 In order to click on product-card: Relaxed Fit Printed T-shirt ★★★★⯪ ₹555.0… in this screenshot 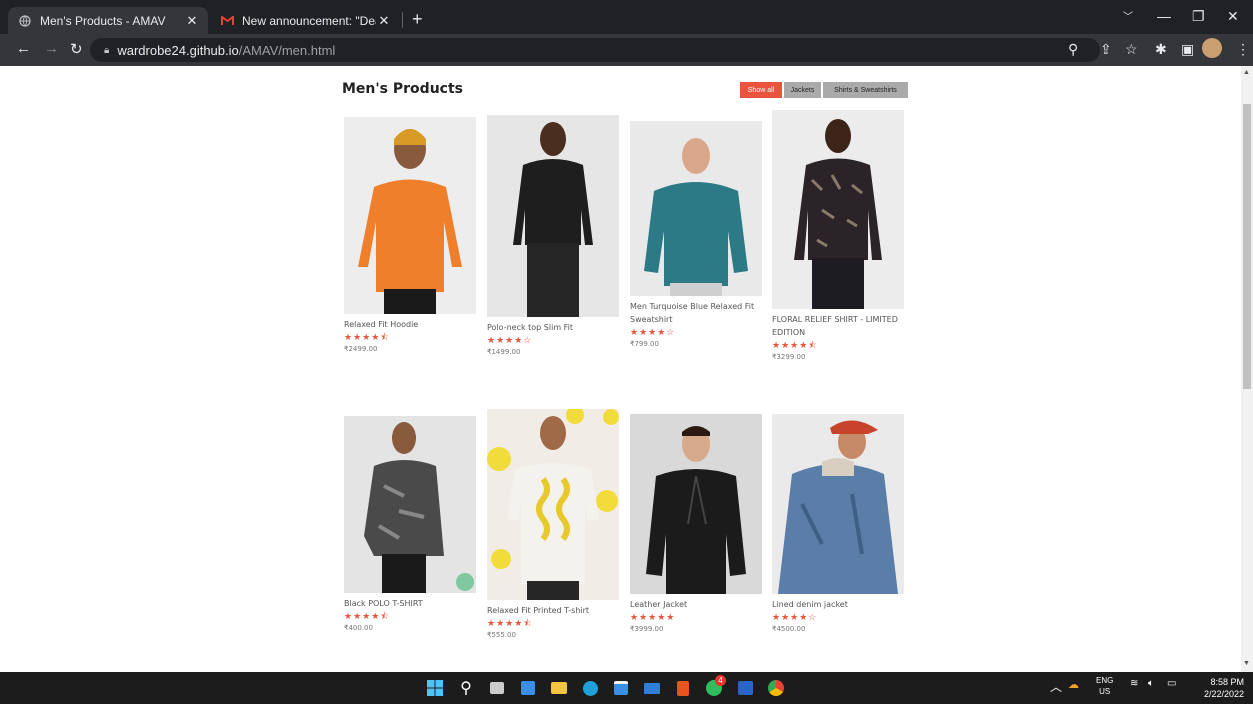, I will do `click(554, 524)`.